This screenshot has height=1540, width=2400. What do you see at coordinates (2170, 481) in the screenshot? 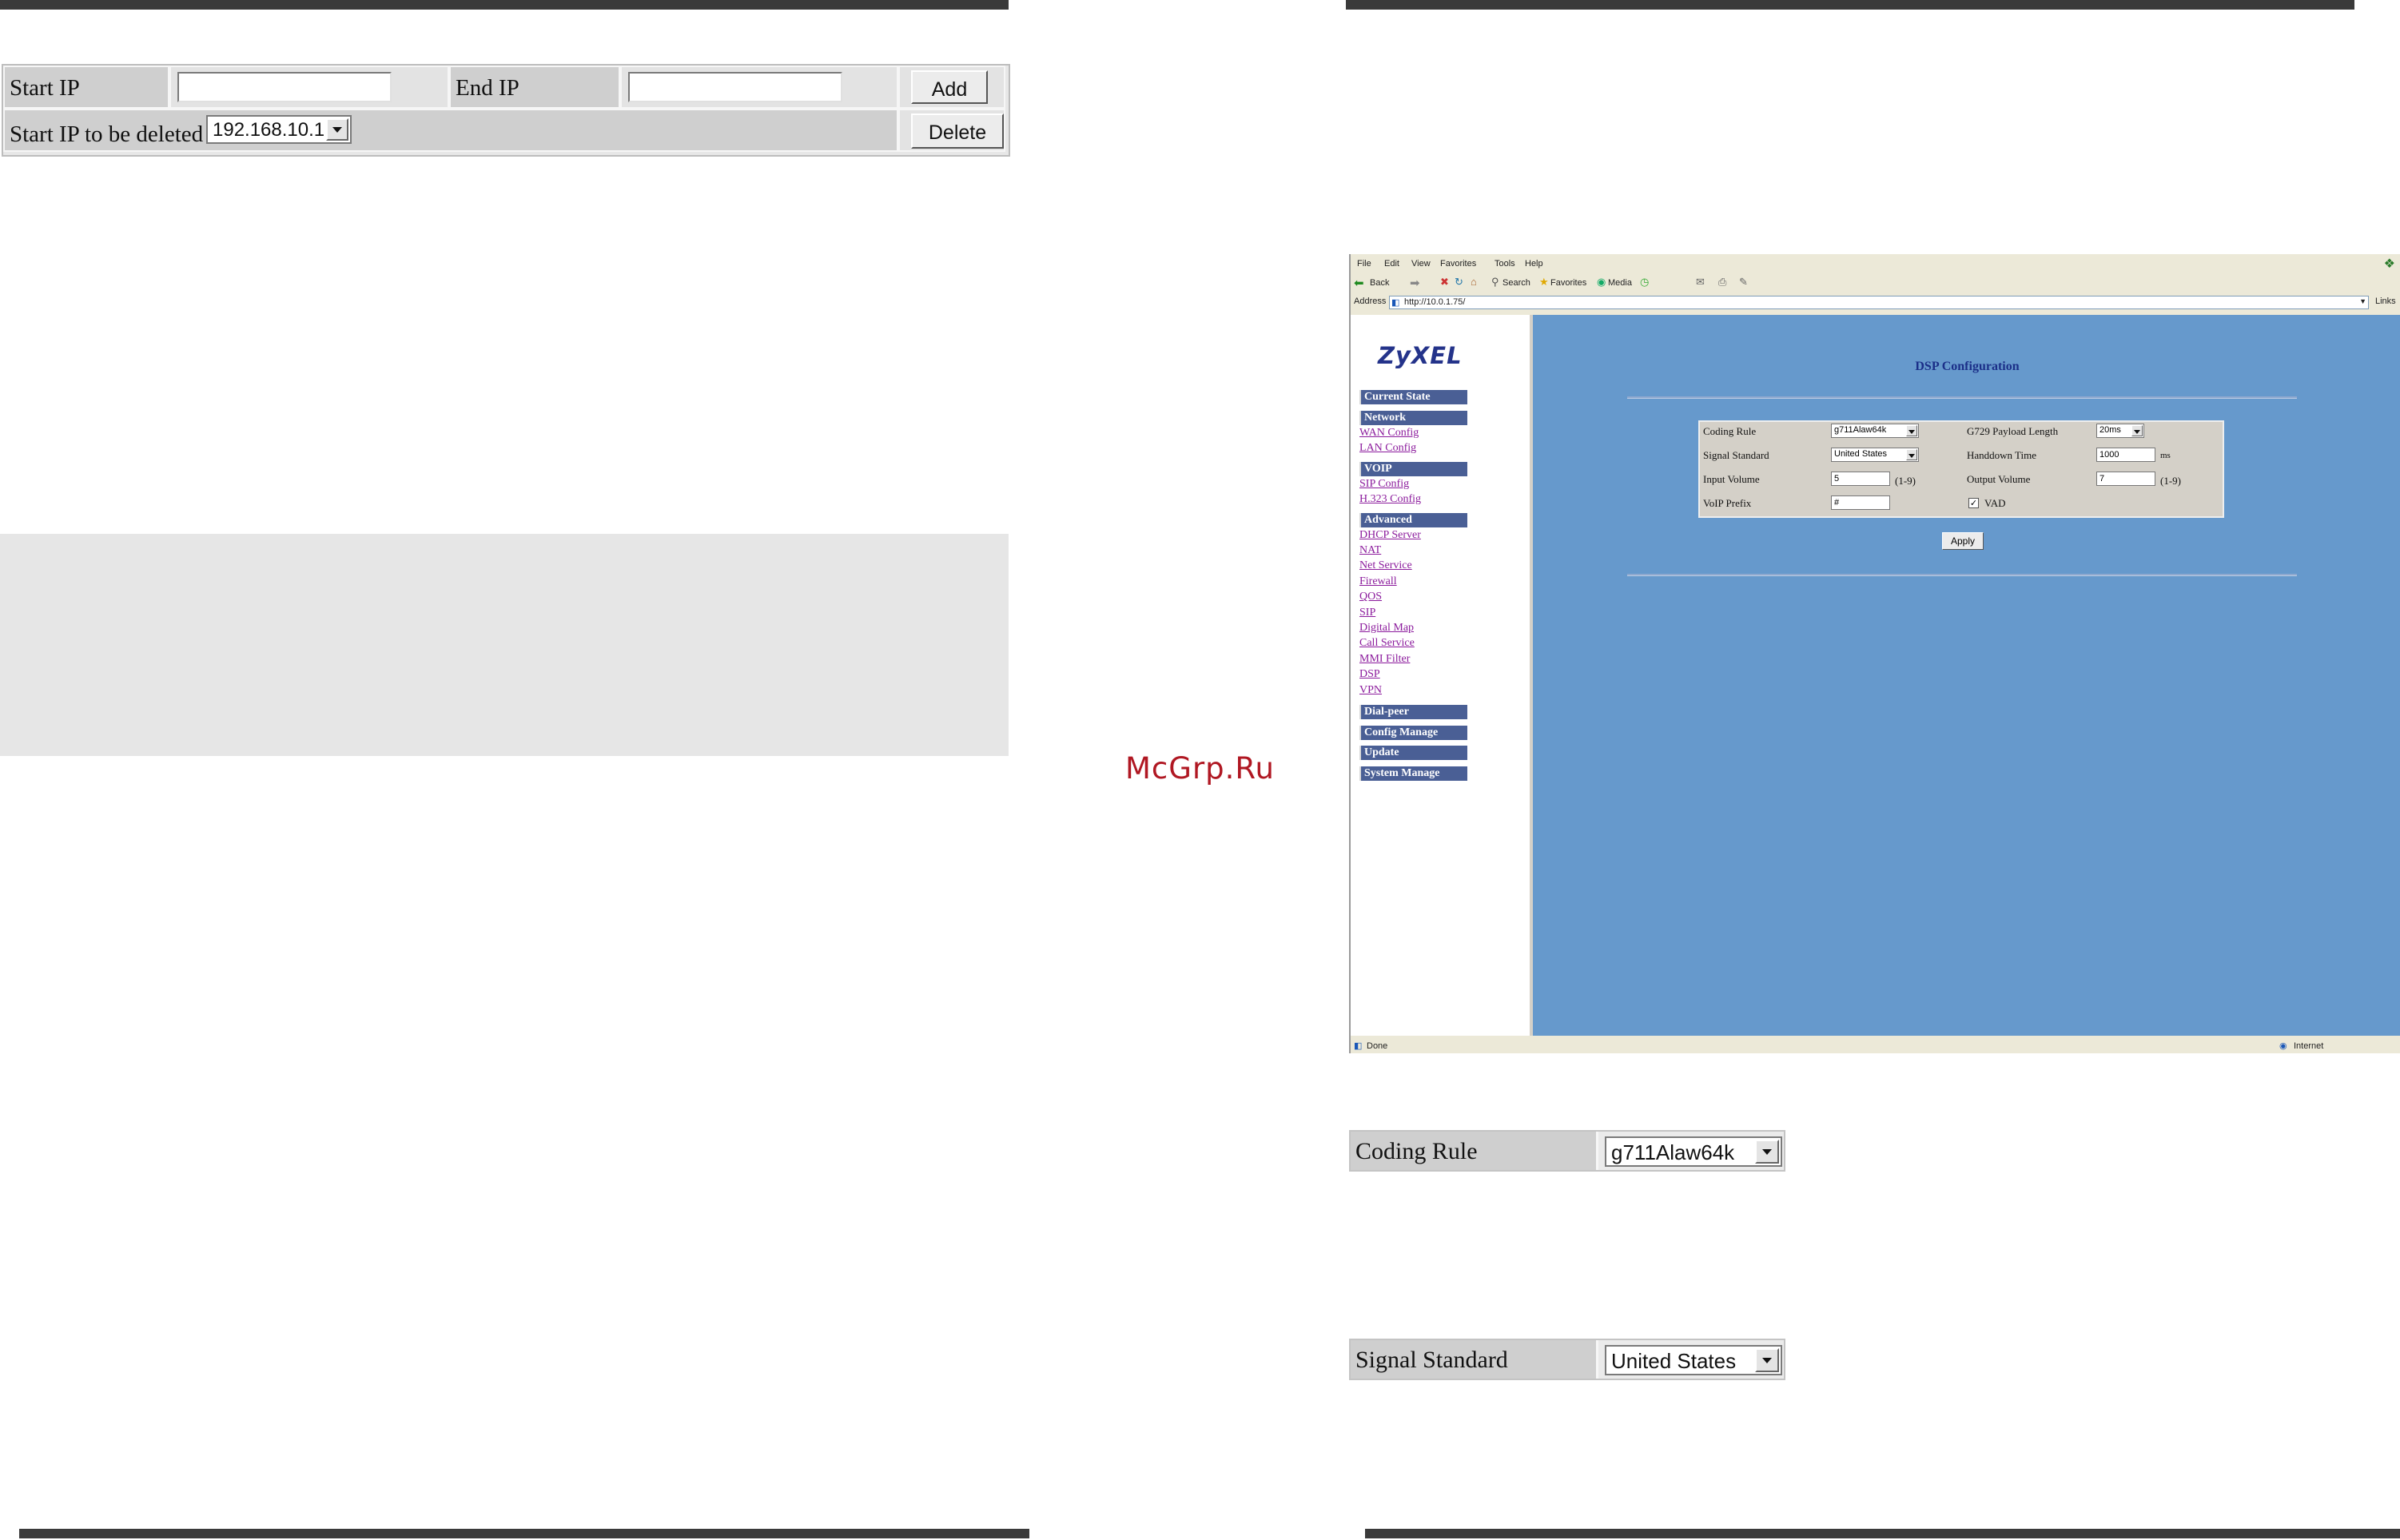
I see `output-volume-range: (1-9)` at bounding box center [2170, 481].